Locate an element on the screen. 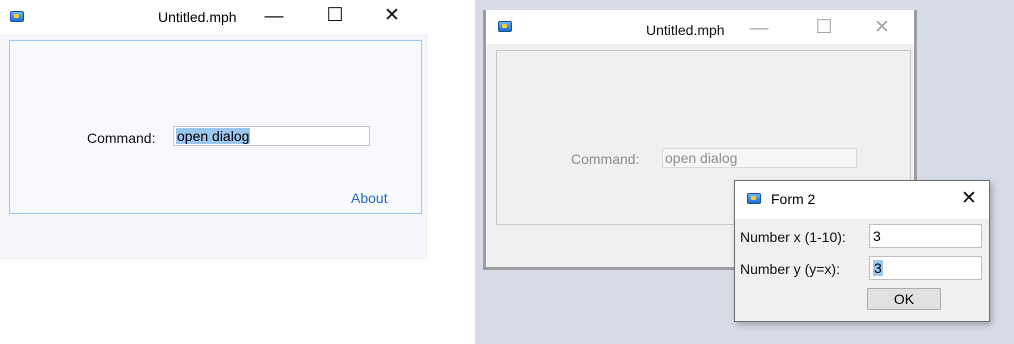 The image size is (1014, 344). number-x-label: Number x (1-10): is located at coordinates (793, 237).